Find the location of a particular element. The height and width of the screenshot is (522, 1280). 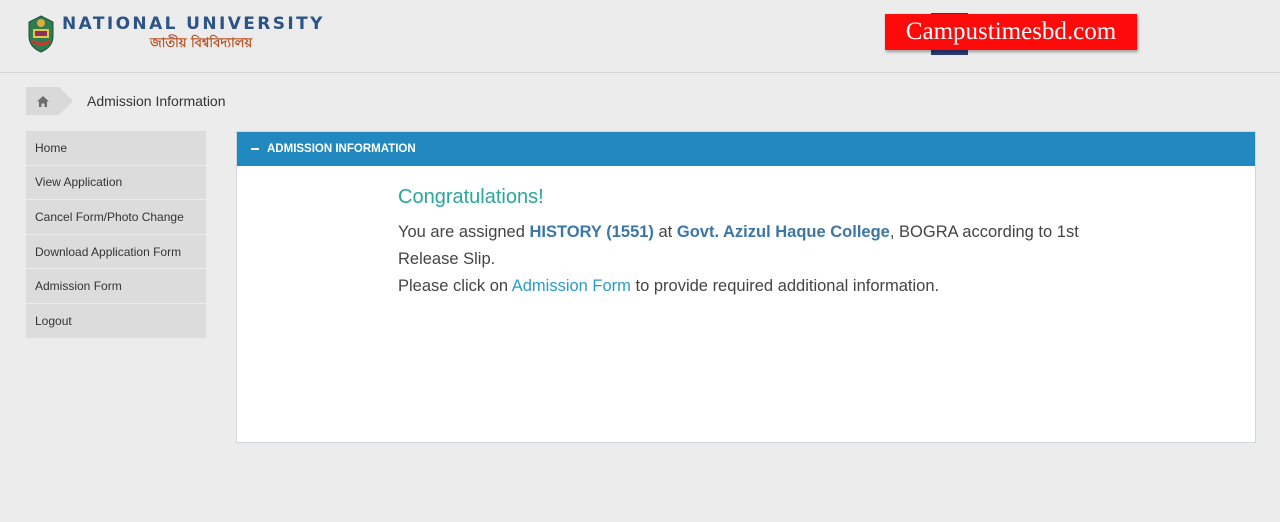

message-mid: at is located at coordinates (665, 232).